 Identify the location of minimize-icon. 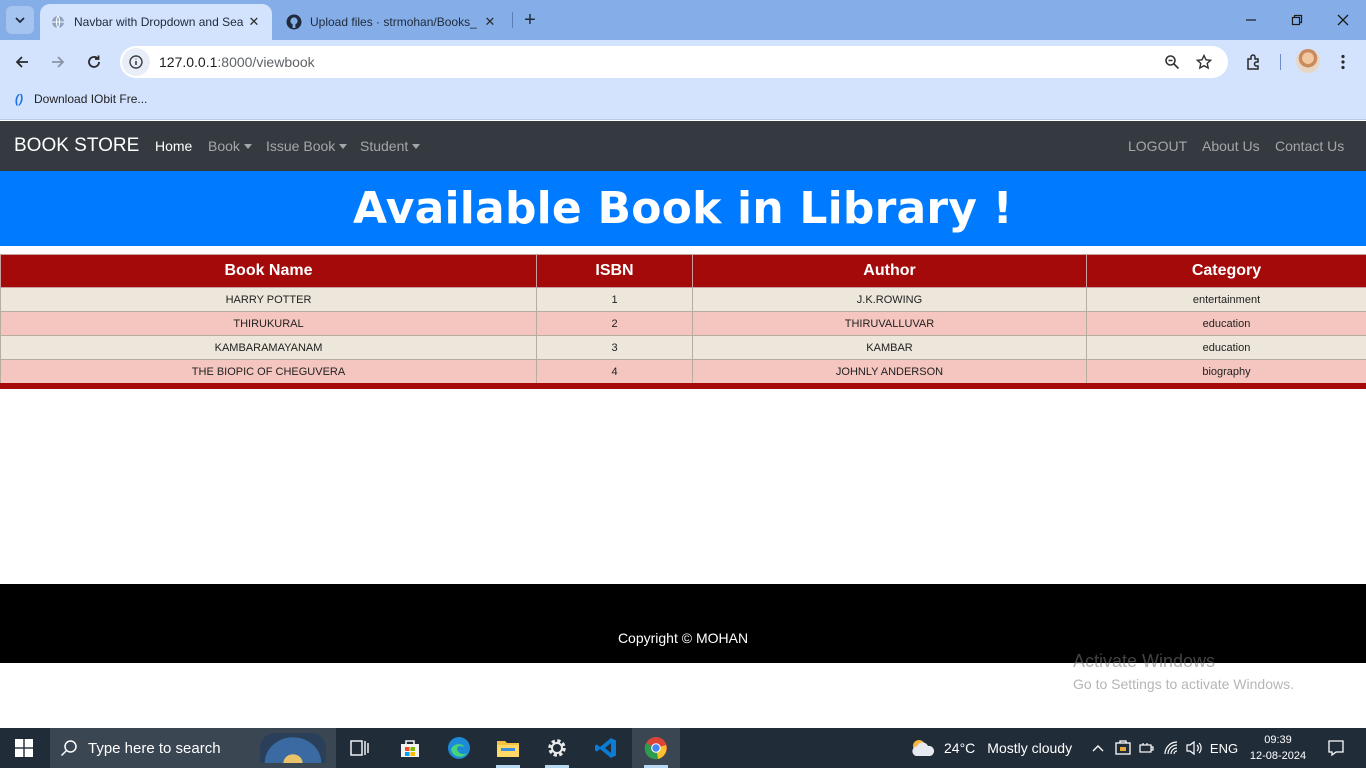
(1251, 20).